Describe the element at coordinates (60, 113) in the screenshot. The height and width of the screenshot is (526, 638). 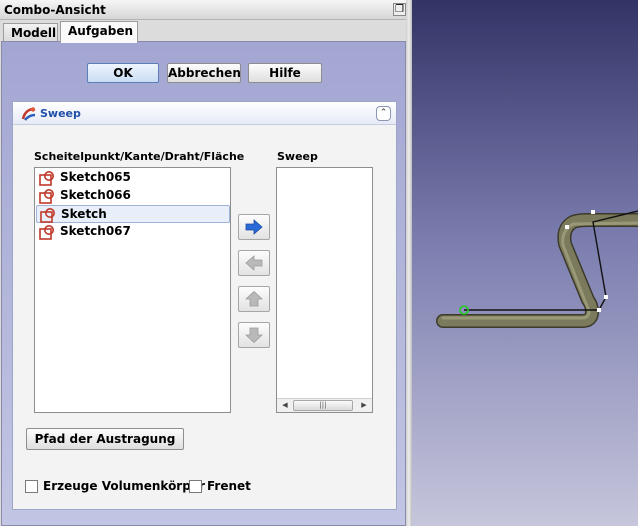
I see `sweep-title: Sweep` at that location.